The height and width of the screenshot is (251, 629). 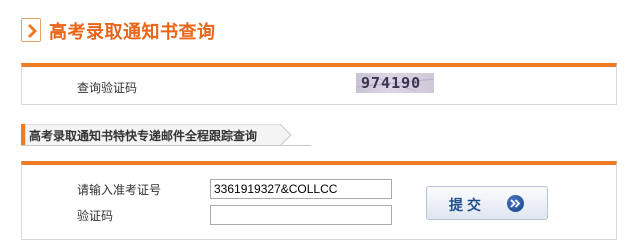 What do you see at coordinates (31, 30) in the screenshot?
I see `chevron-right-icon` at bounding box center [31, 30].